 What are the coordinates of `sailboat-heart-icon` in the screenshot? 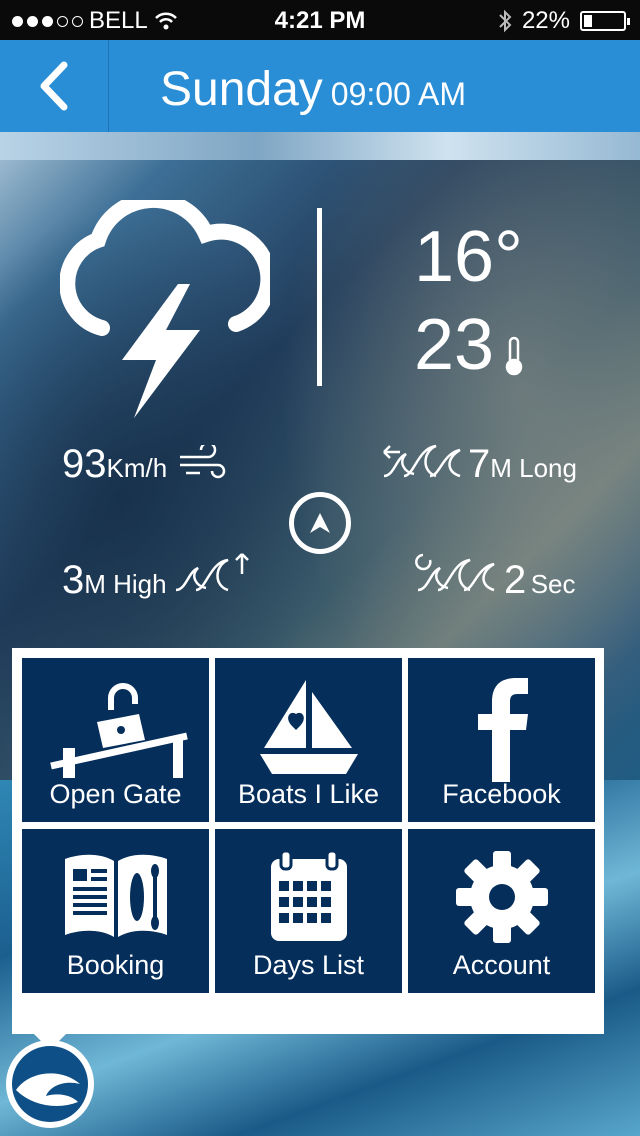 It's located at (308, 727).